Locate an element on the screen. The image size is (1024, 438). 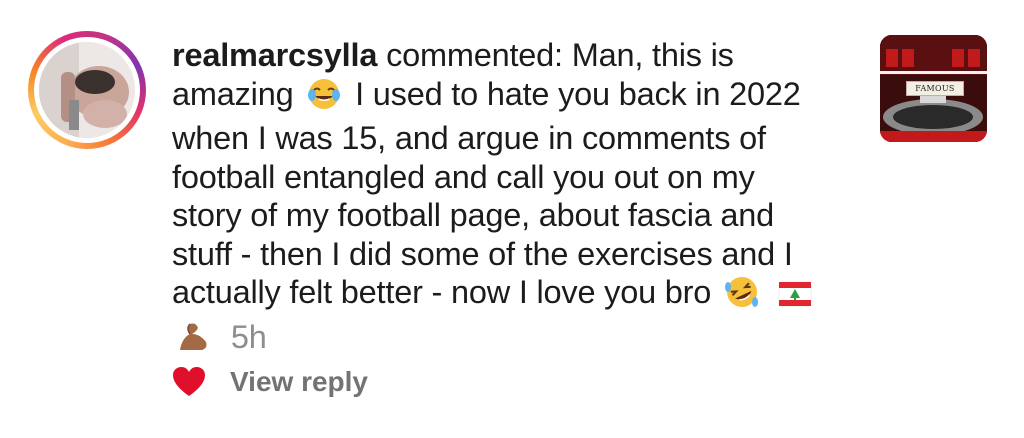
avatar-story-ring is located at coordinates (87, 90).